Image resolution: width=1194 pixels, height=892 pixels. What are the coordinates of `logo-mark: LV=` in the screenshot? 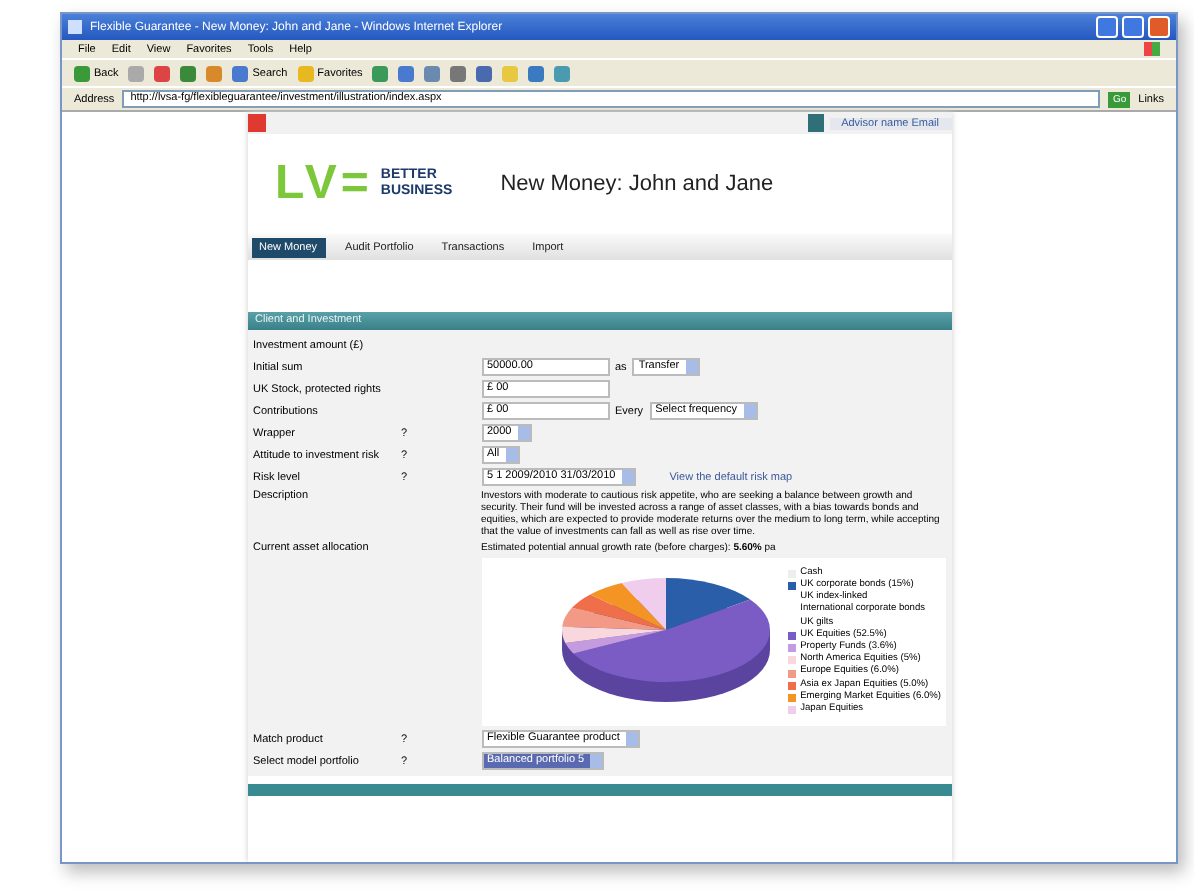 It's located at (324, 184).